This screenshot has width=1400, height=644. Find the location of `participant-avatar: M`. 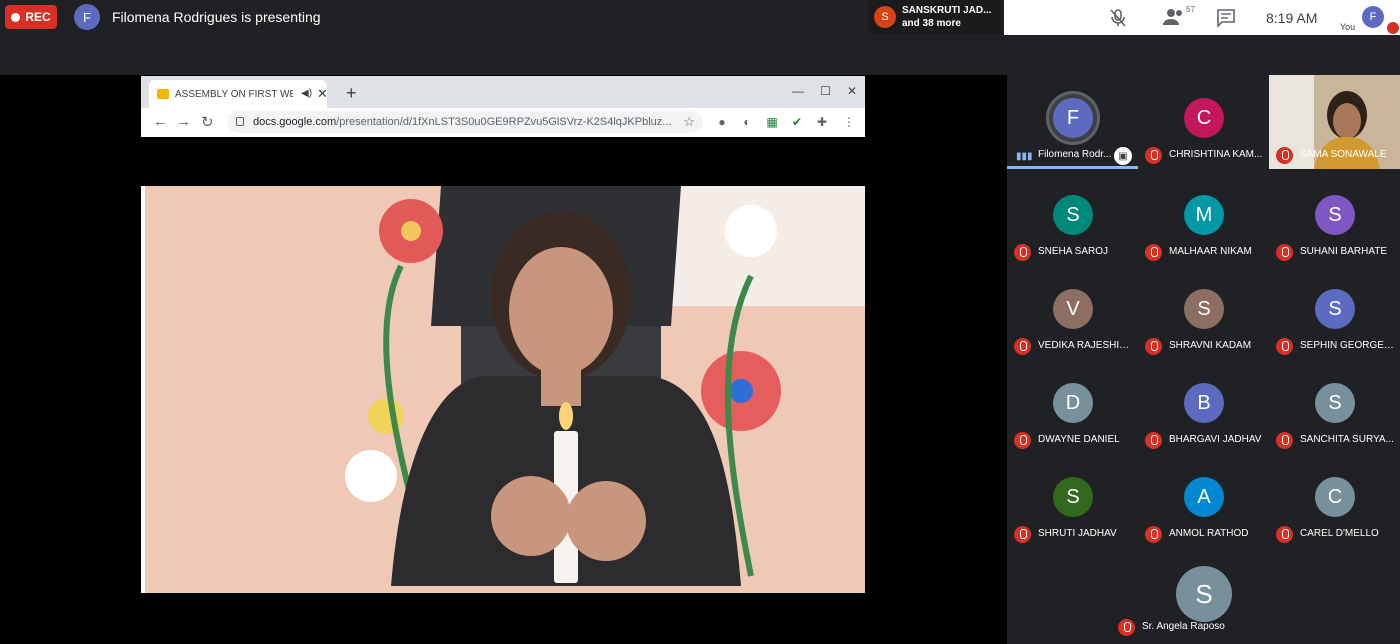

participant-avatar: M is located at coordinates (1204, 215).